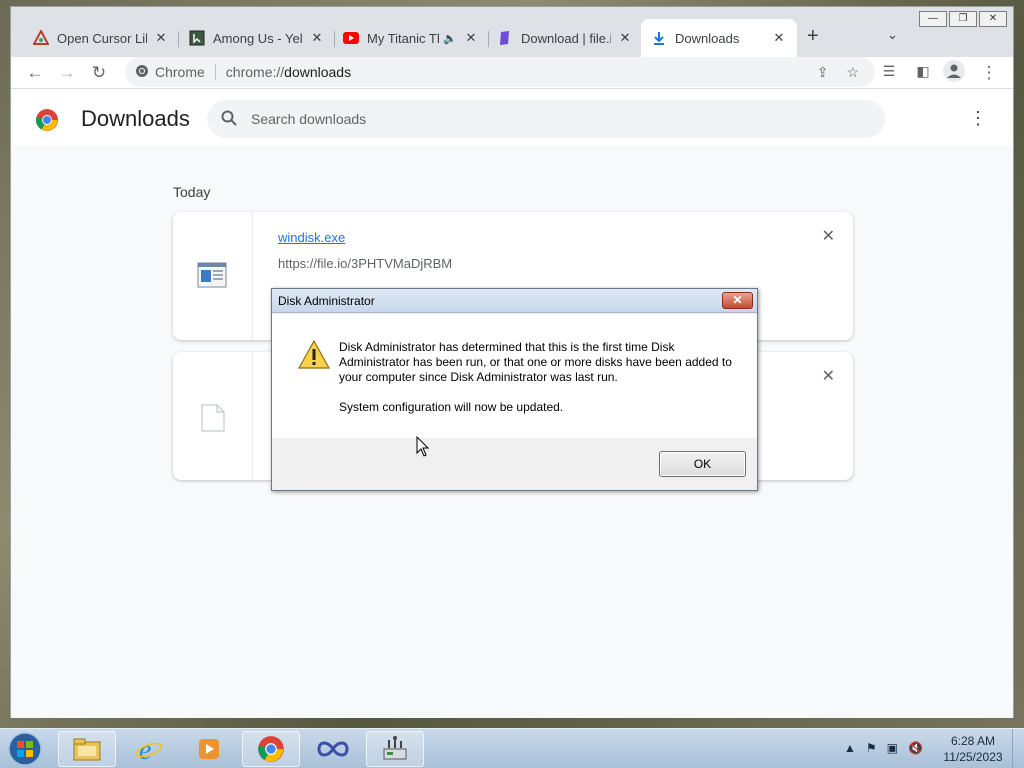 This screenshot has height=768, width=1024. I want to click on tab-downloads: Downloads ✕, so click(719, 38).